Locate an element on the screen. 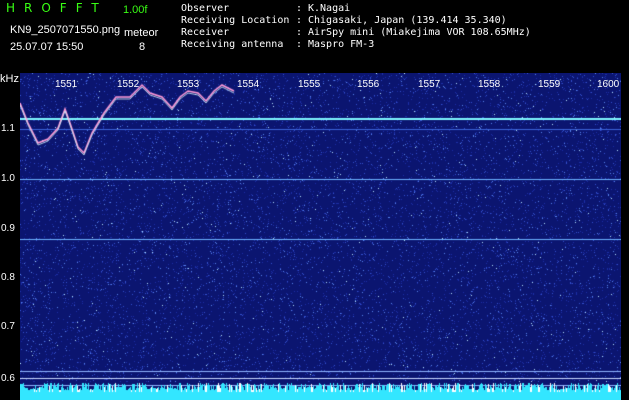 This screenshot has height=400, width=629. y-axis-unit: kHz is located at coordinates (9, 79).